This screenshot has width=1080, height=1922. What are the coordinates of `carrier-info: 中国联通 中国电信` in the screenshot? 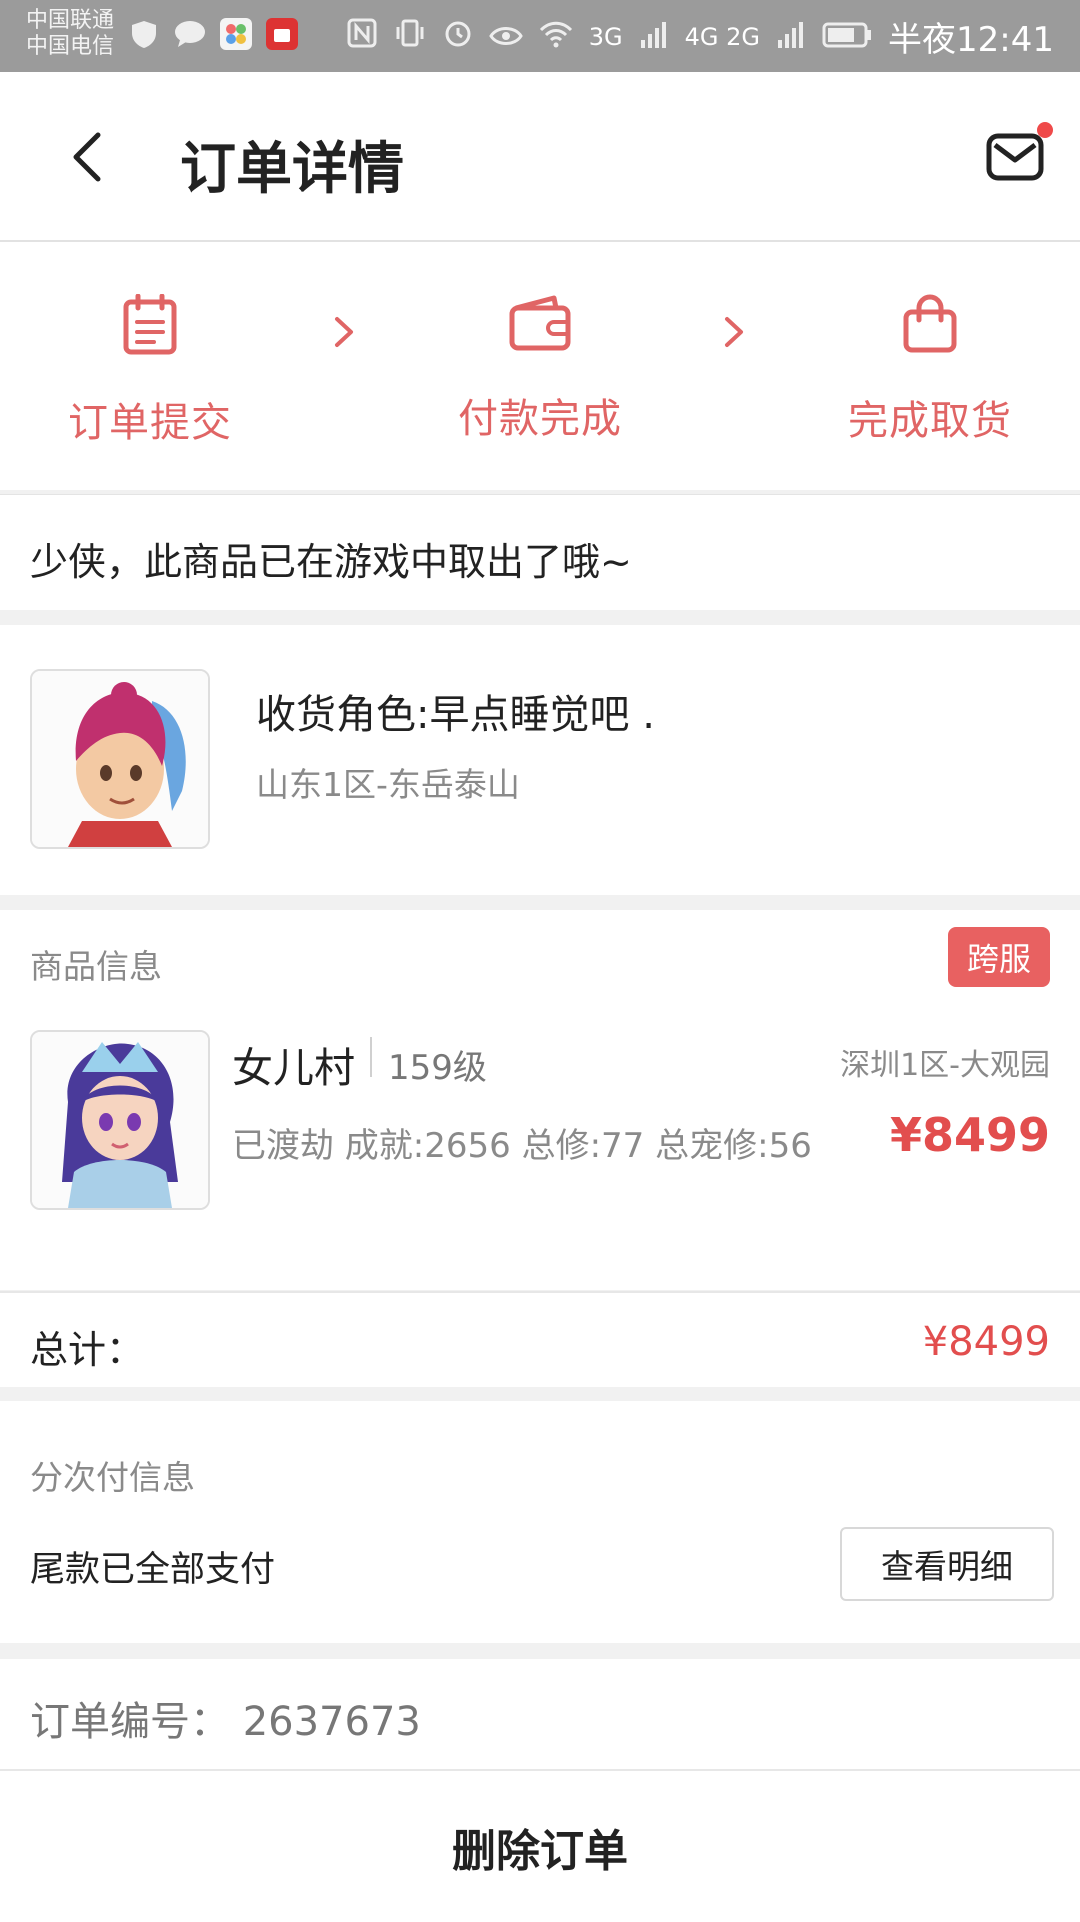 It's located at (70, 34).